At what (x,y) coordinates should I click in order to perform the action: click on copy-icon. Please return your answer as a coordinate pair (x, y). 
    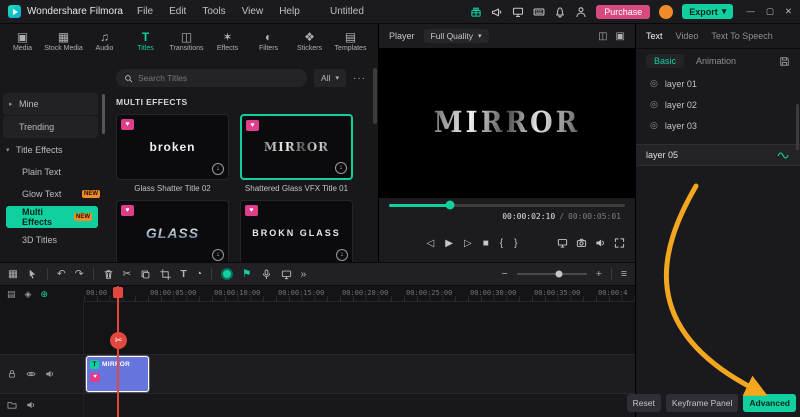
    Looking at the image, I should click on (145, 274).